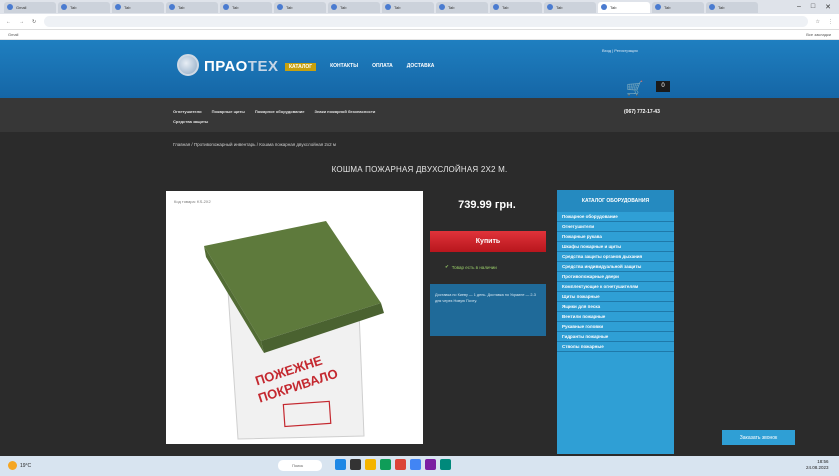 The height and width of the screenshot is (476, 839). Describe the element at coordinates (370, 464) in the screenshot. I see `explorer-icon` at that location.